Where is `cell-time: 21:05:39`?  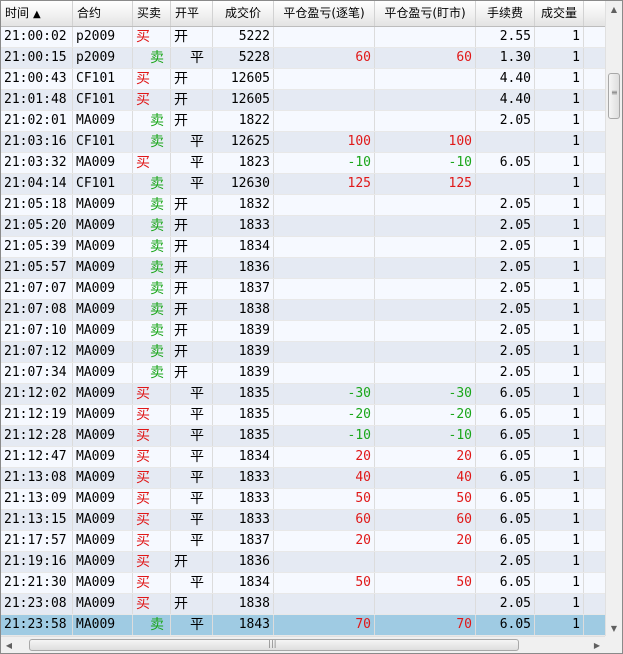
cell-time: 21:05:39 is located at coordinates (37, 247).